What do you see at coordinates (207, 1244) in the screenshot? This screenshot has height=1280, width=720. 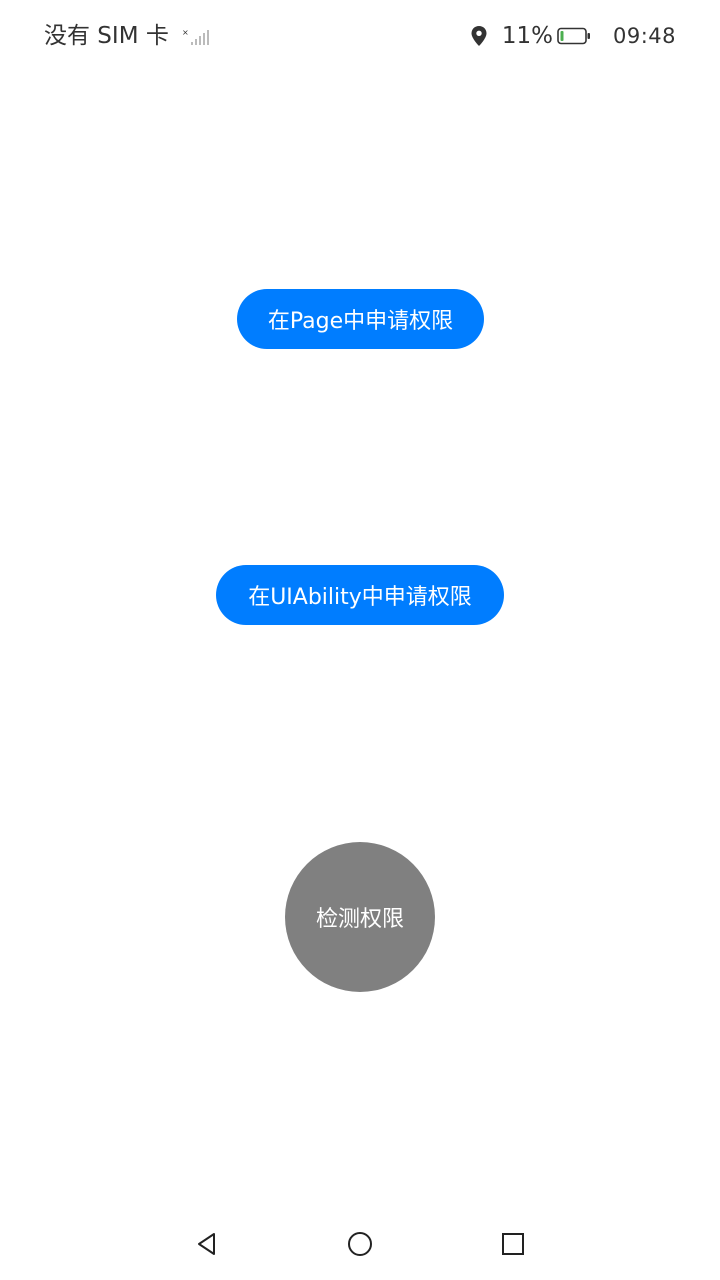 I see `back-icon` at bounding box center [207, 1244].